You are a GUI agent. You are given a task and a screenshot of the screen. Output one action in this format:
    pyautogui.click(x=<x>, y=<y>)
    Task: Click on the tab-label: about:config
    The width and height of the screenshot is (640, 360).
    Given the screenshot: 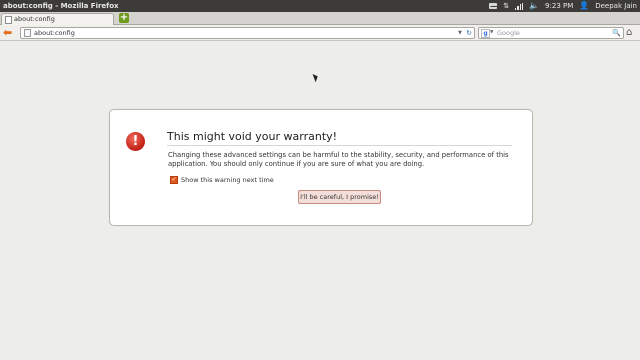 What is the action you would take?
    pyautogui.click(x=34, y=19)
    